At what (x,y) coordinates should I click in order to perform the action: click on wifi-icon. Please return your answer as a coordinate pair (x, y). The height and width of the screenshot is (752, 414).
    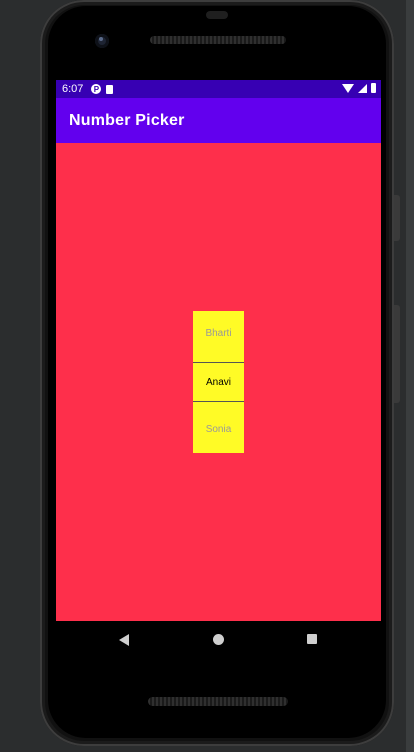
    Looking at the image, I should click on (348, 88).